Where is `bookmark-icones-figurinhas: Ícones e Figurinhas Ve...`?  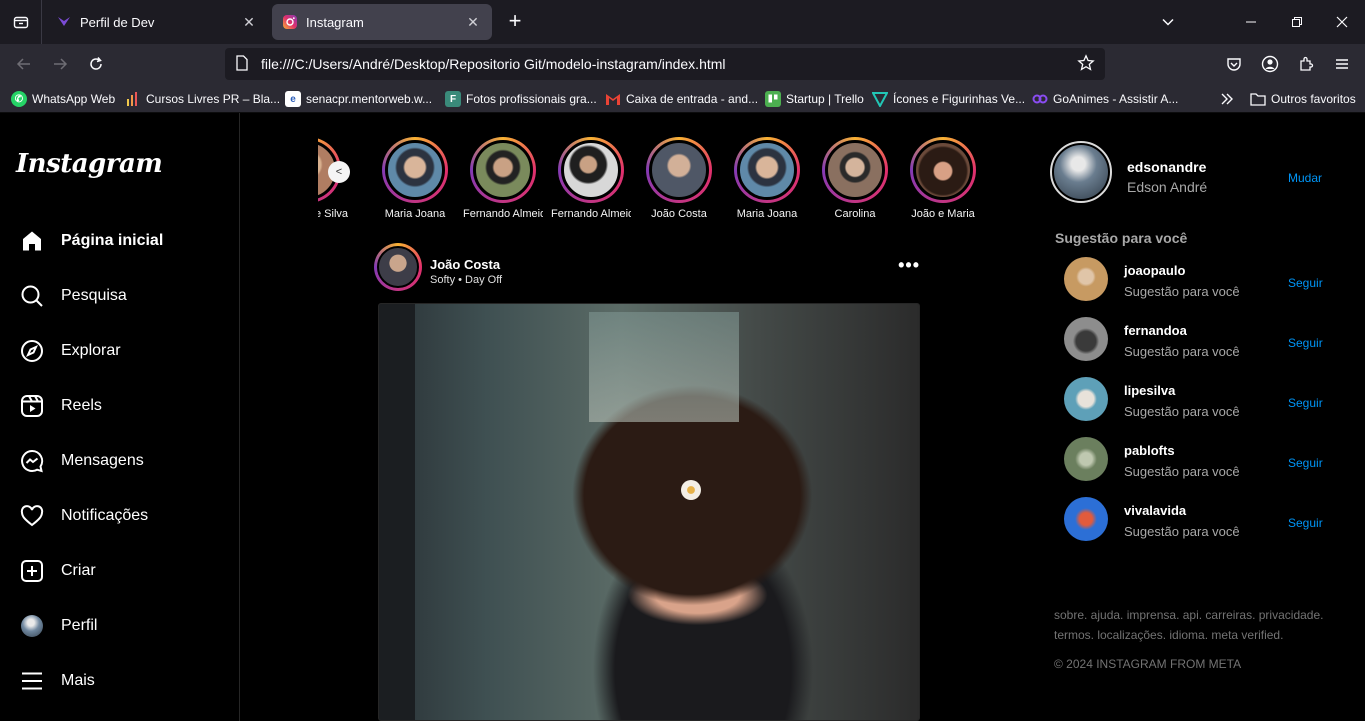
bookmark-icones-figurinhas: Ícones e Figurinhas Ve... is located at coordinates (948, 99).